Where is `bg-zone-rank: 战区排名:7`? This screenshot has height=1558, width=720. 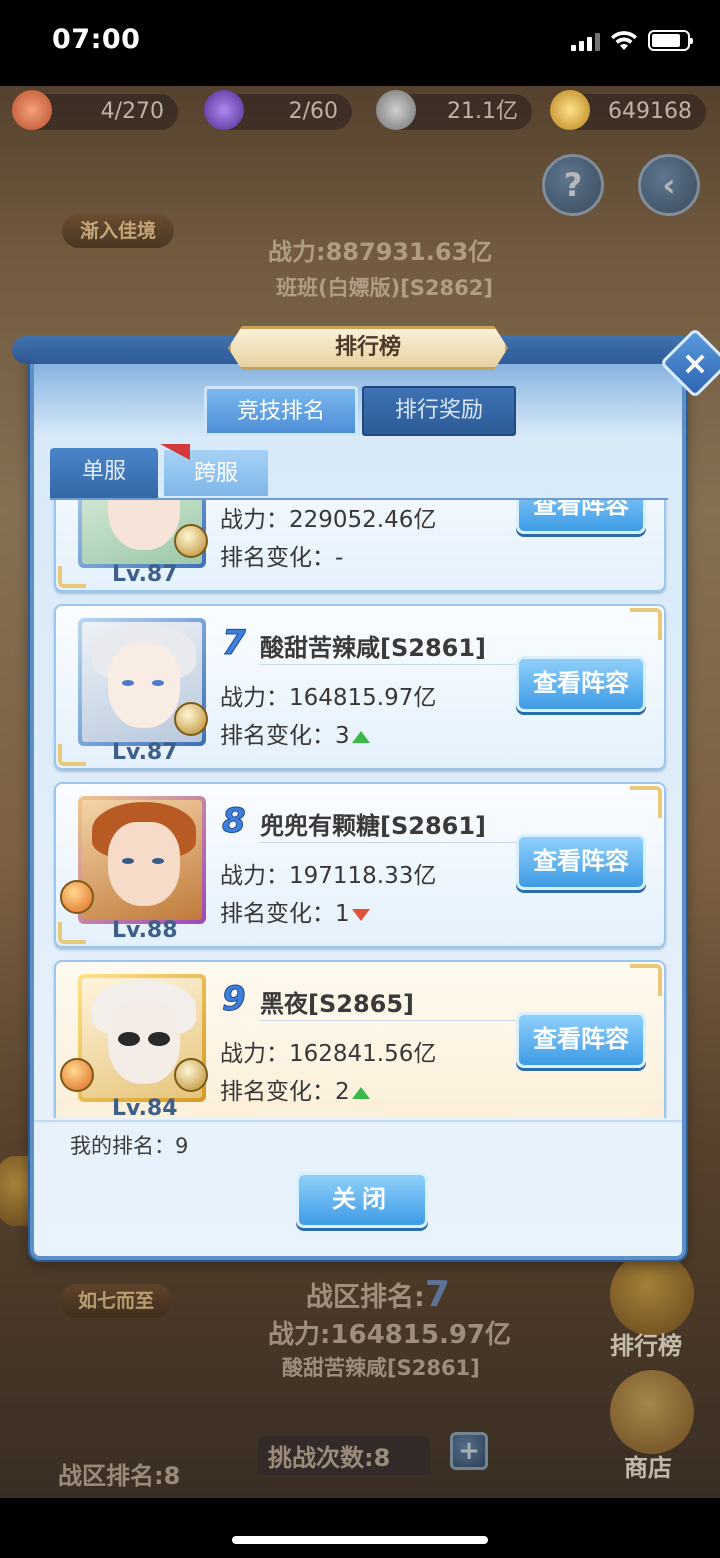 bg-zone-rank: 战区排名:7 is located at coordinates (378, 1294).